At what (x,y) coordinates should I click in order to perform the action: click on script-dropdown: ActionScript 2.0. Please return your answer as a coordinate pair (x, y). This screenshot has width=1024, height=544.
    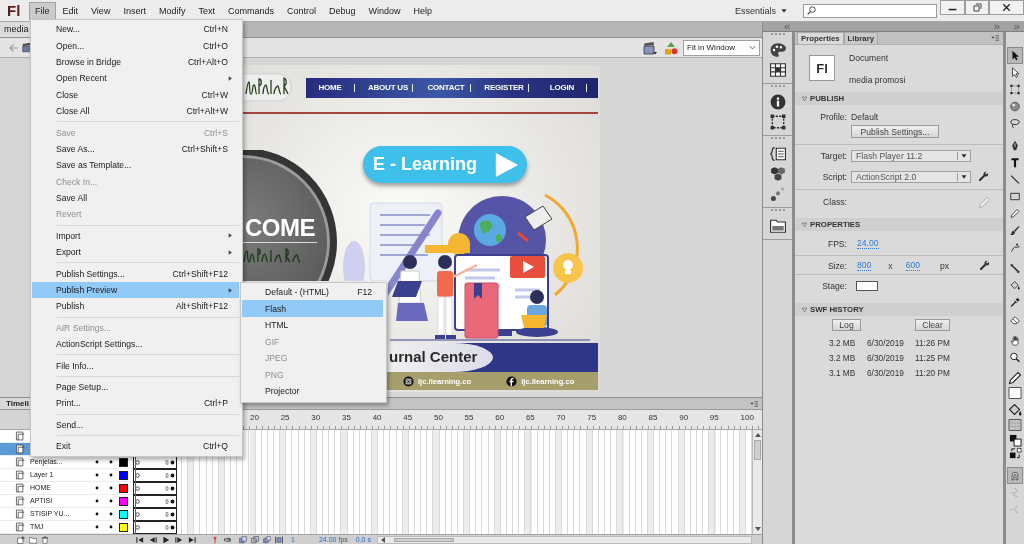
    Looking at the image, I should click on (911, 176).